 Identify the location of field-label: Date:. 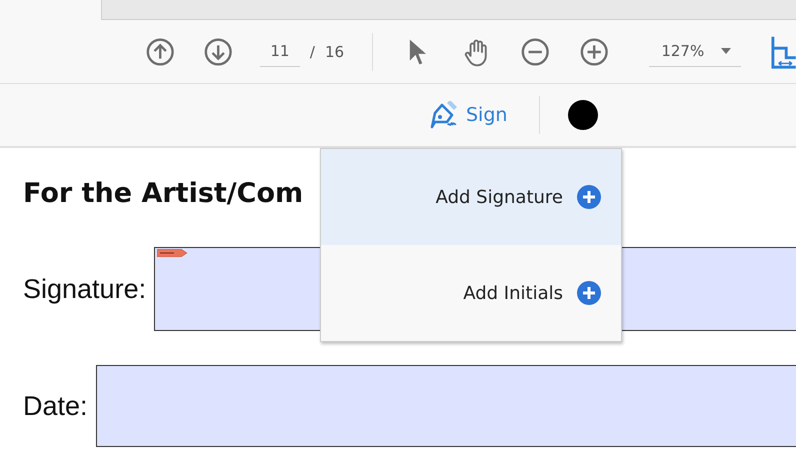
(55, 406).